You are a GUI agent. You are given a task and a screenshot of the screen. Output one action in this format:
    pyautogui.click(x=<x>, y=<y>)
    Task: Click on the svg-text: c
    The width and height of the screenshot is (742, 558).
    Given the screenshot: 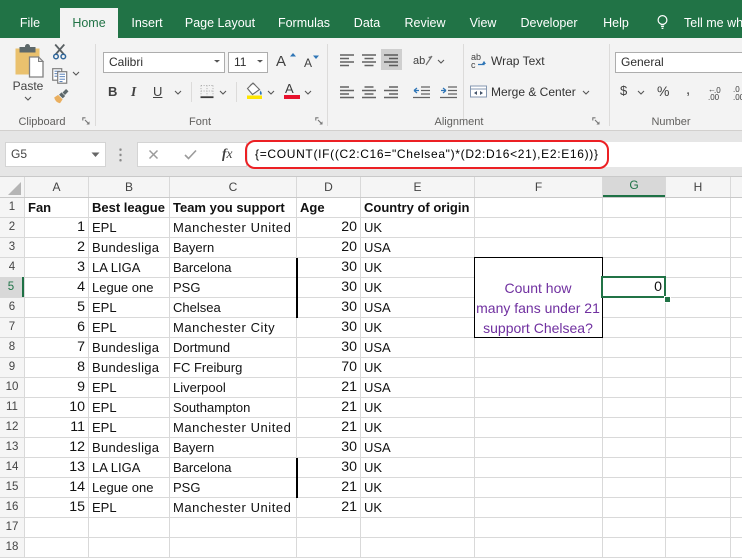 What is the action you would take?
    pyautogui.click(x=473, y=65)
    